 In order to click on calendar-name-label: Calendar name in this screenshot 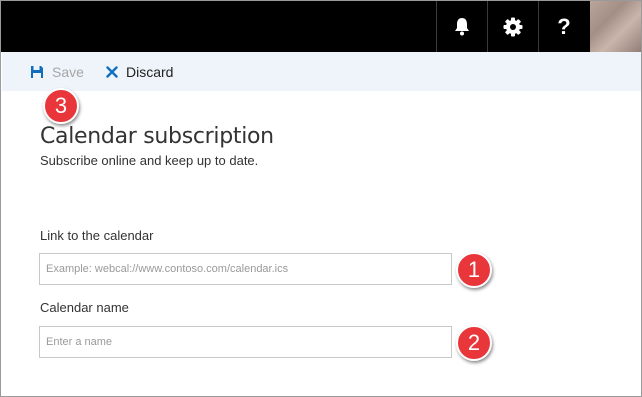, I will do `click(84, 307)`.